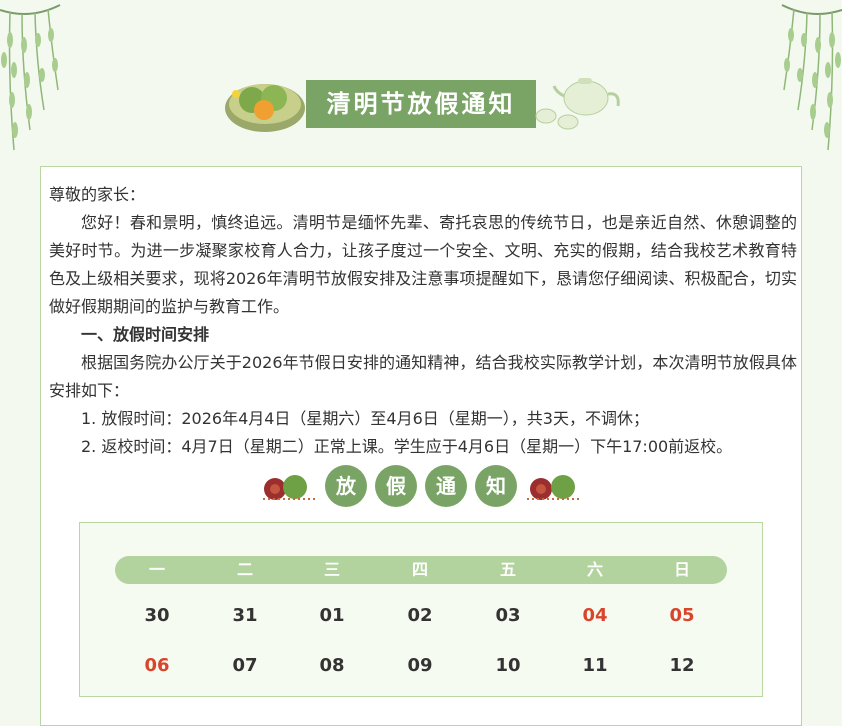 This screenshot has width=842, height=726. What do you see at coordinates (595, 615) in the screenshot?
I see `calendar-day-holiday: 04` at bounding box center [595, 615].